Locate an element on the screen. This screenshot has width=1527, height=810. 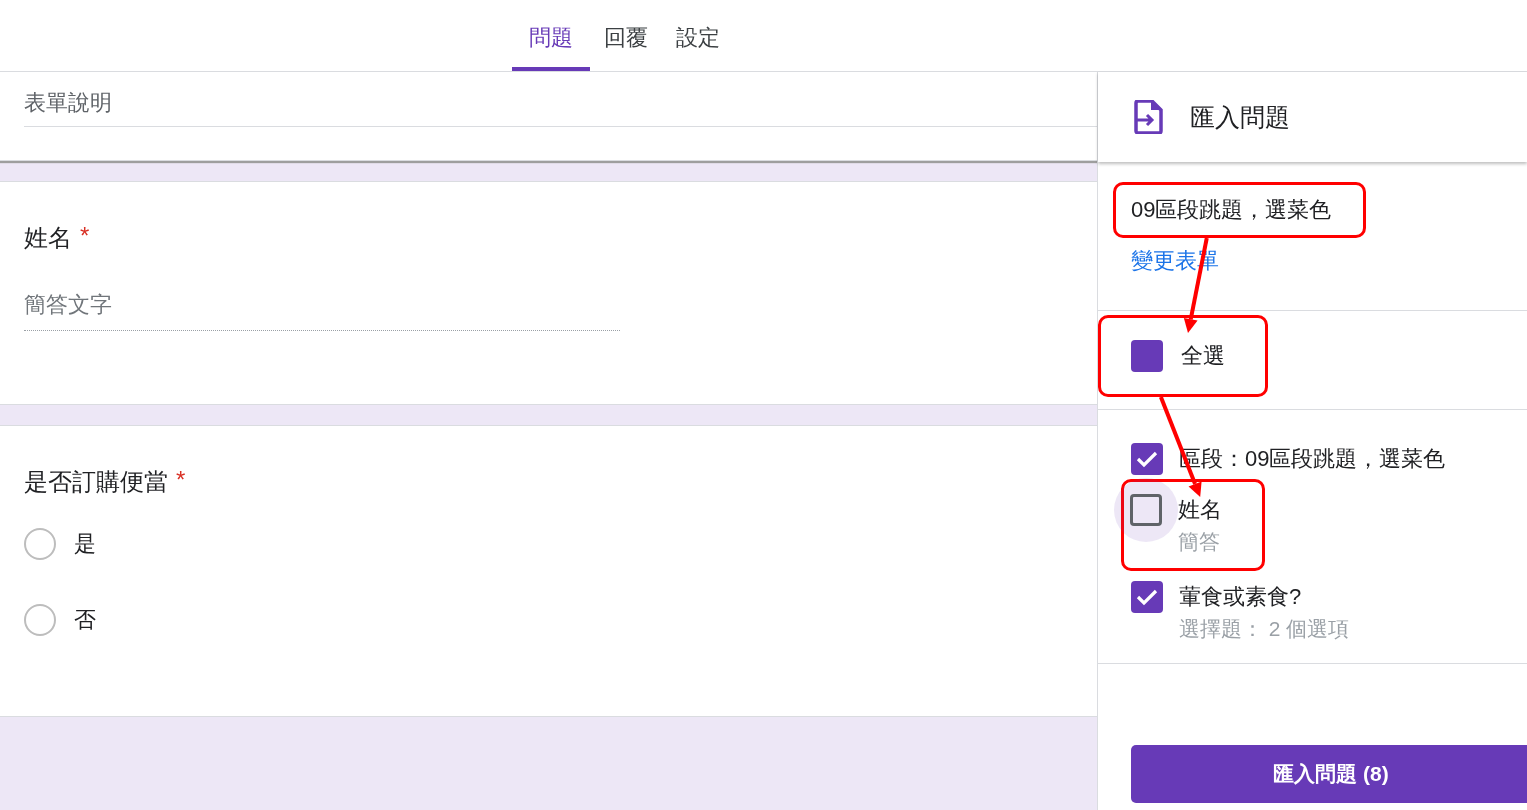
select-all-label: 全選 is located at coordinates (1203, 356).